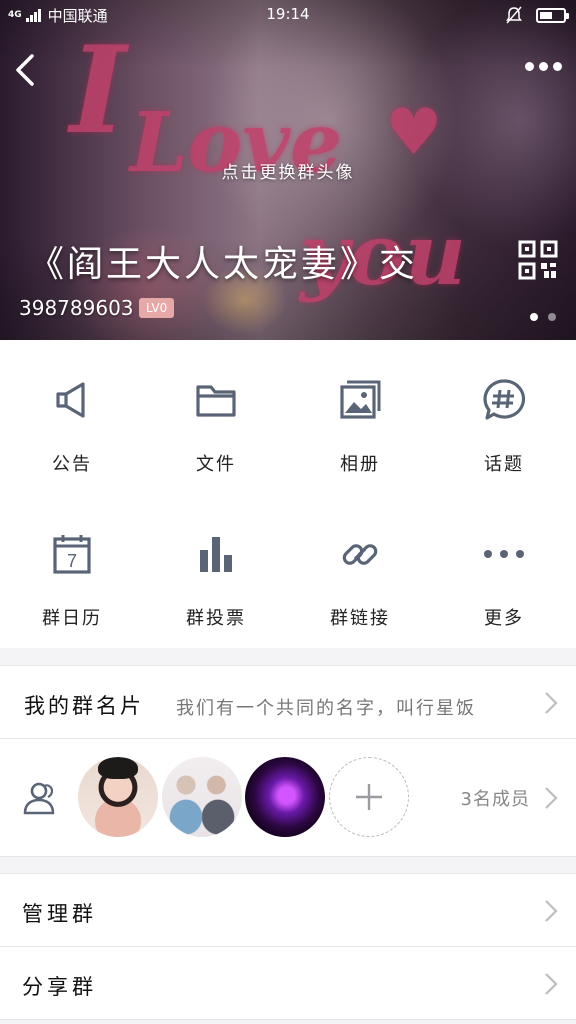 The height and width of the screenshot is (1024, 576). What do you see at coordinates (514, 15) in the screenshot?
I see `mute-bell-icon` at bounding box center [514, 15].